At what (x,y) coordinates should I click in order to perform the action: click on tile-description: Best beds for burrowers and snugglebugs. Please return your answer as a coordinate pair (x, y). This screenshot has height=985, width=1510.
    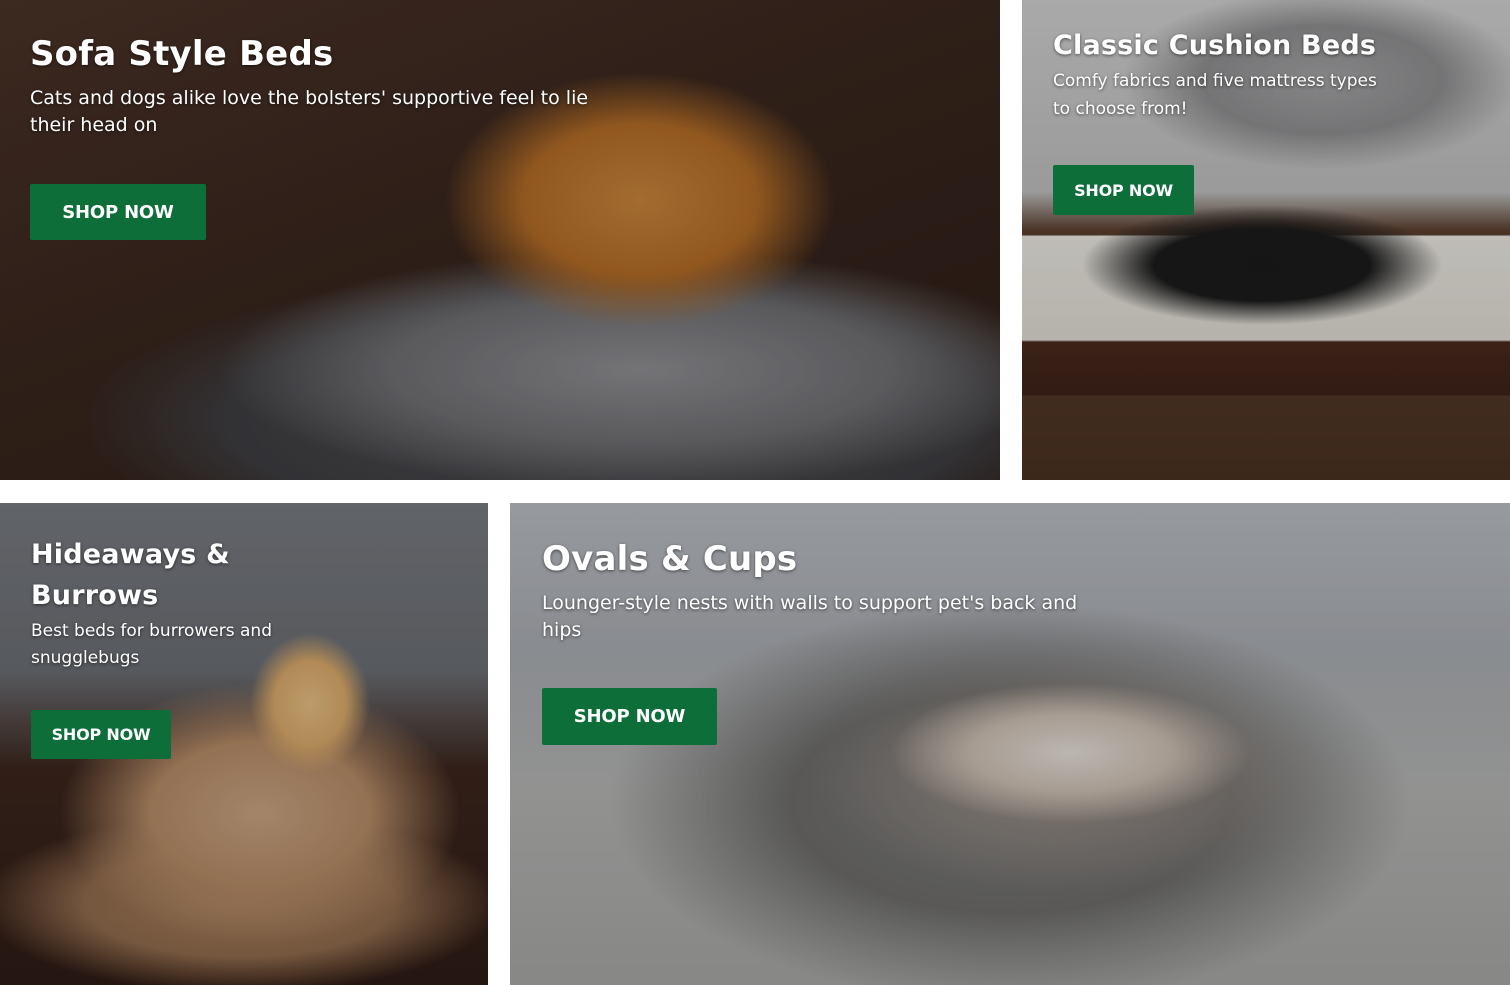
    Looking at the image, I should click on (151, 645).